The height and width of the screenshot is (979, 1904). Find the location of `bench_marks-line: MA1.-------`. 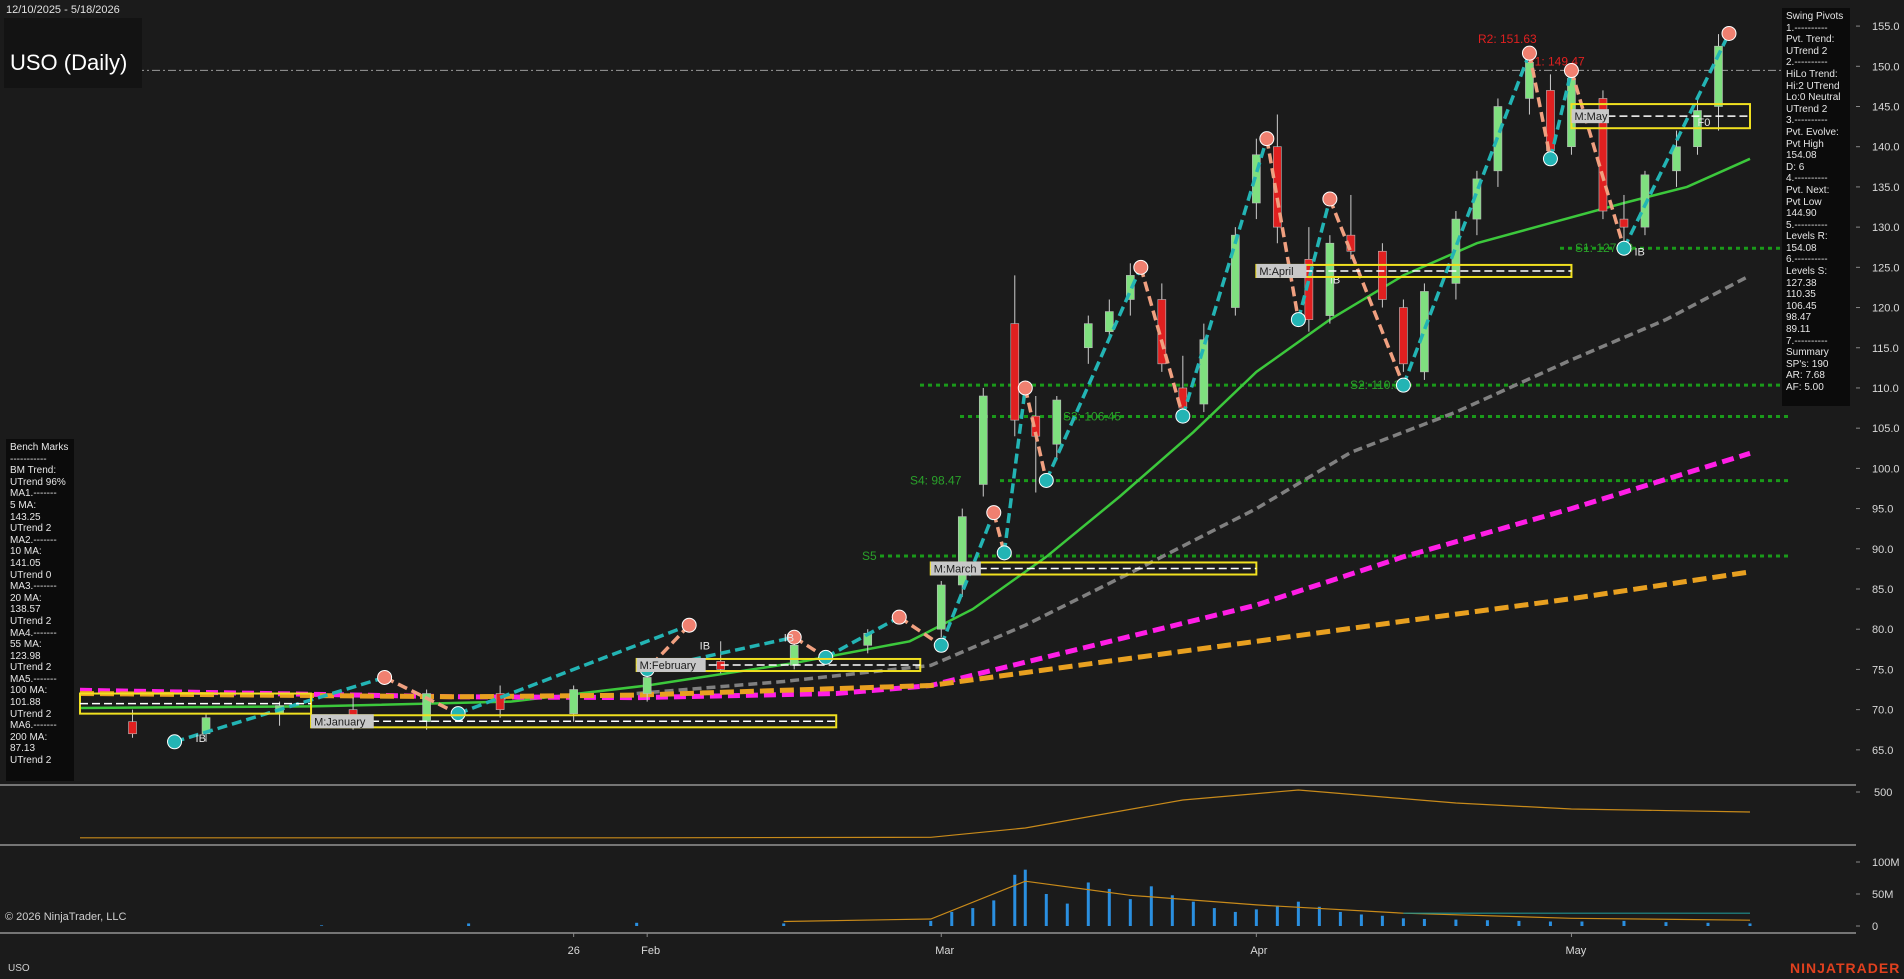

bench_marks-line: MA1.------- is located at coordinates (33, 494).